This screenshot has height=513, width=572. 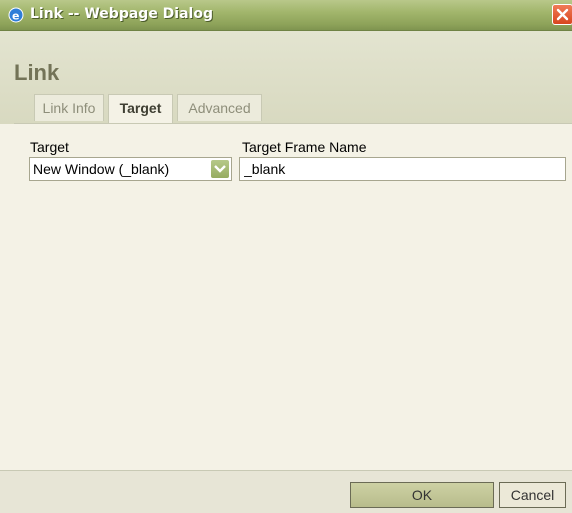 What do you see at coordinates (286, 491) in the screenshot?
I see `dialog-footer: OK Cancel` at bounding box center [286, 491].